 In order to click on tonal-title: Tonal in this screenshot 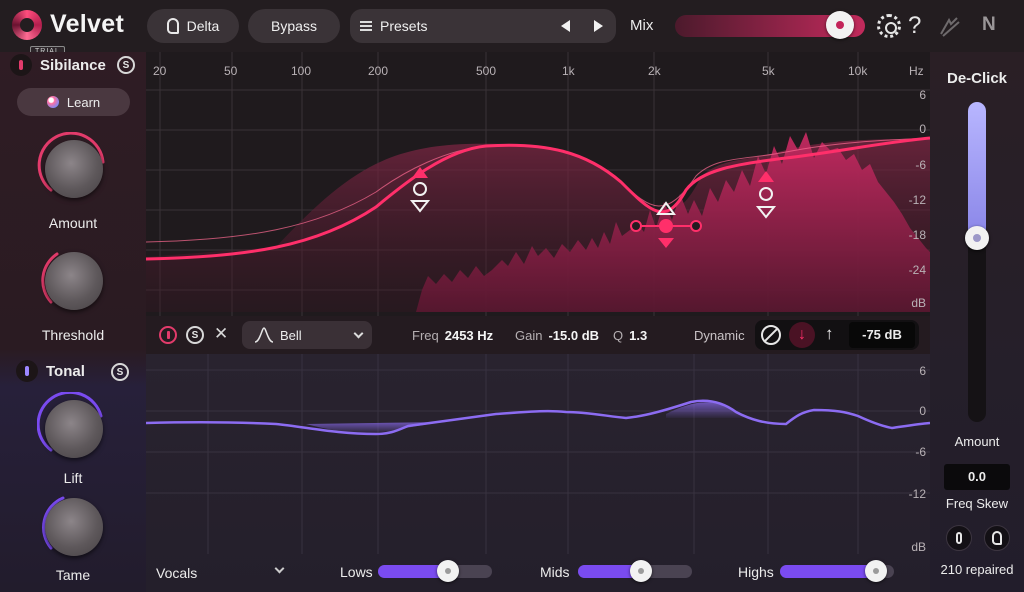, I will do `click(65, 371)`.